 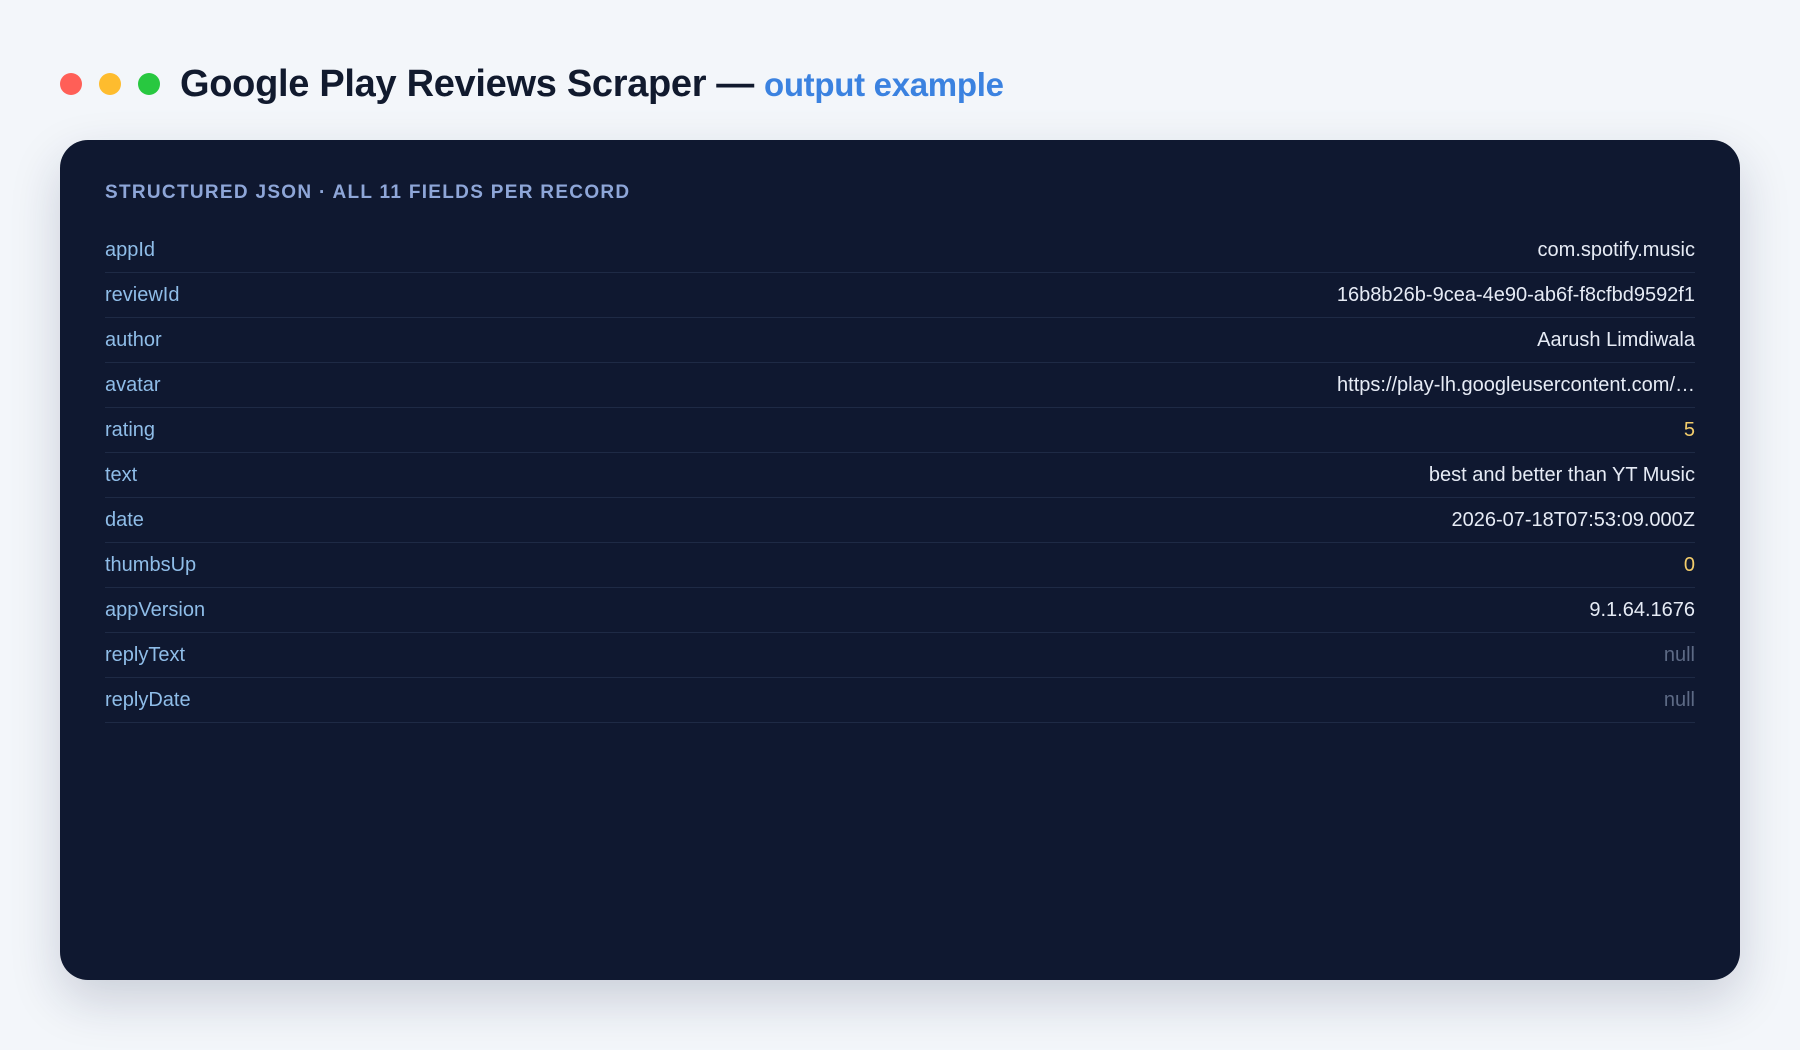 What do you see at coordinates (1642, 609) in the screenshot?
I see `field-value: 9.1.64.1676` at bounding box center [1642, 609].